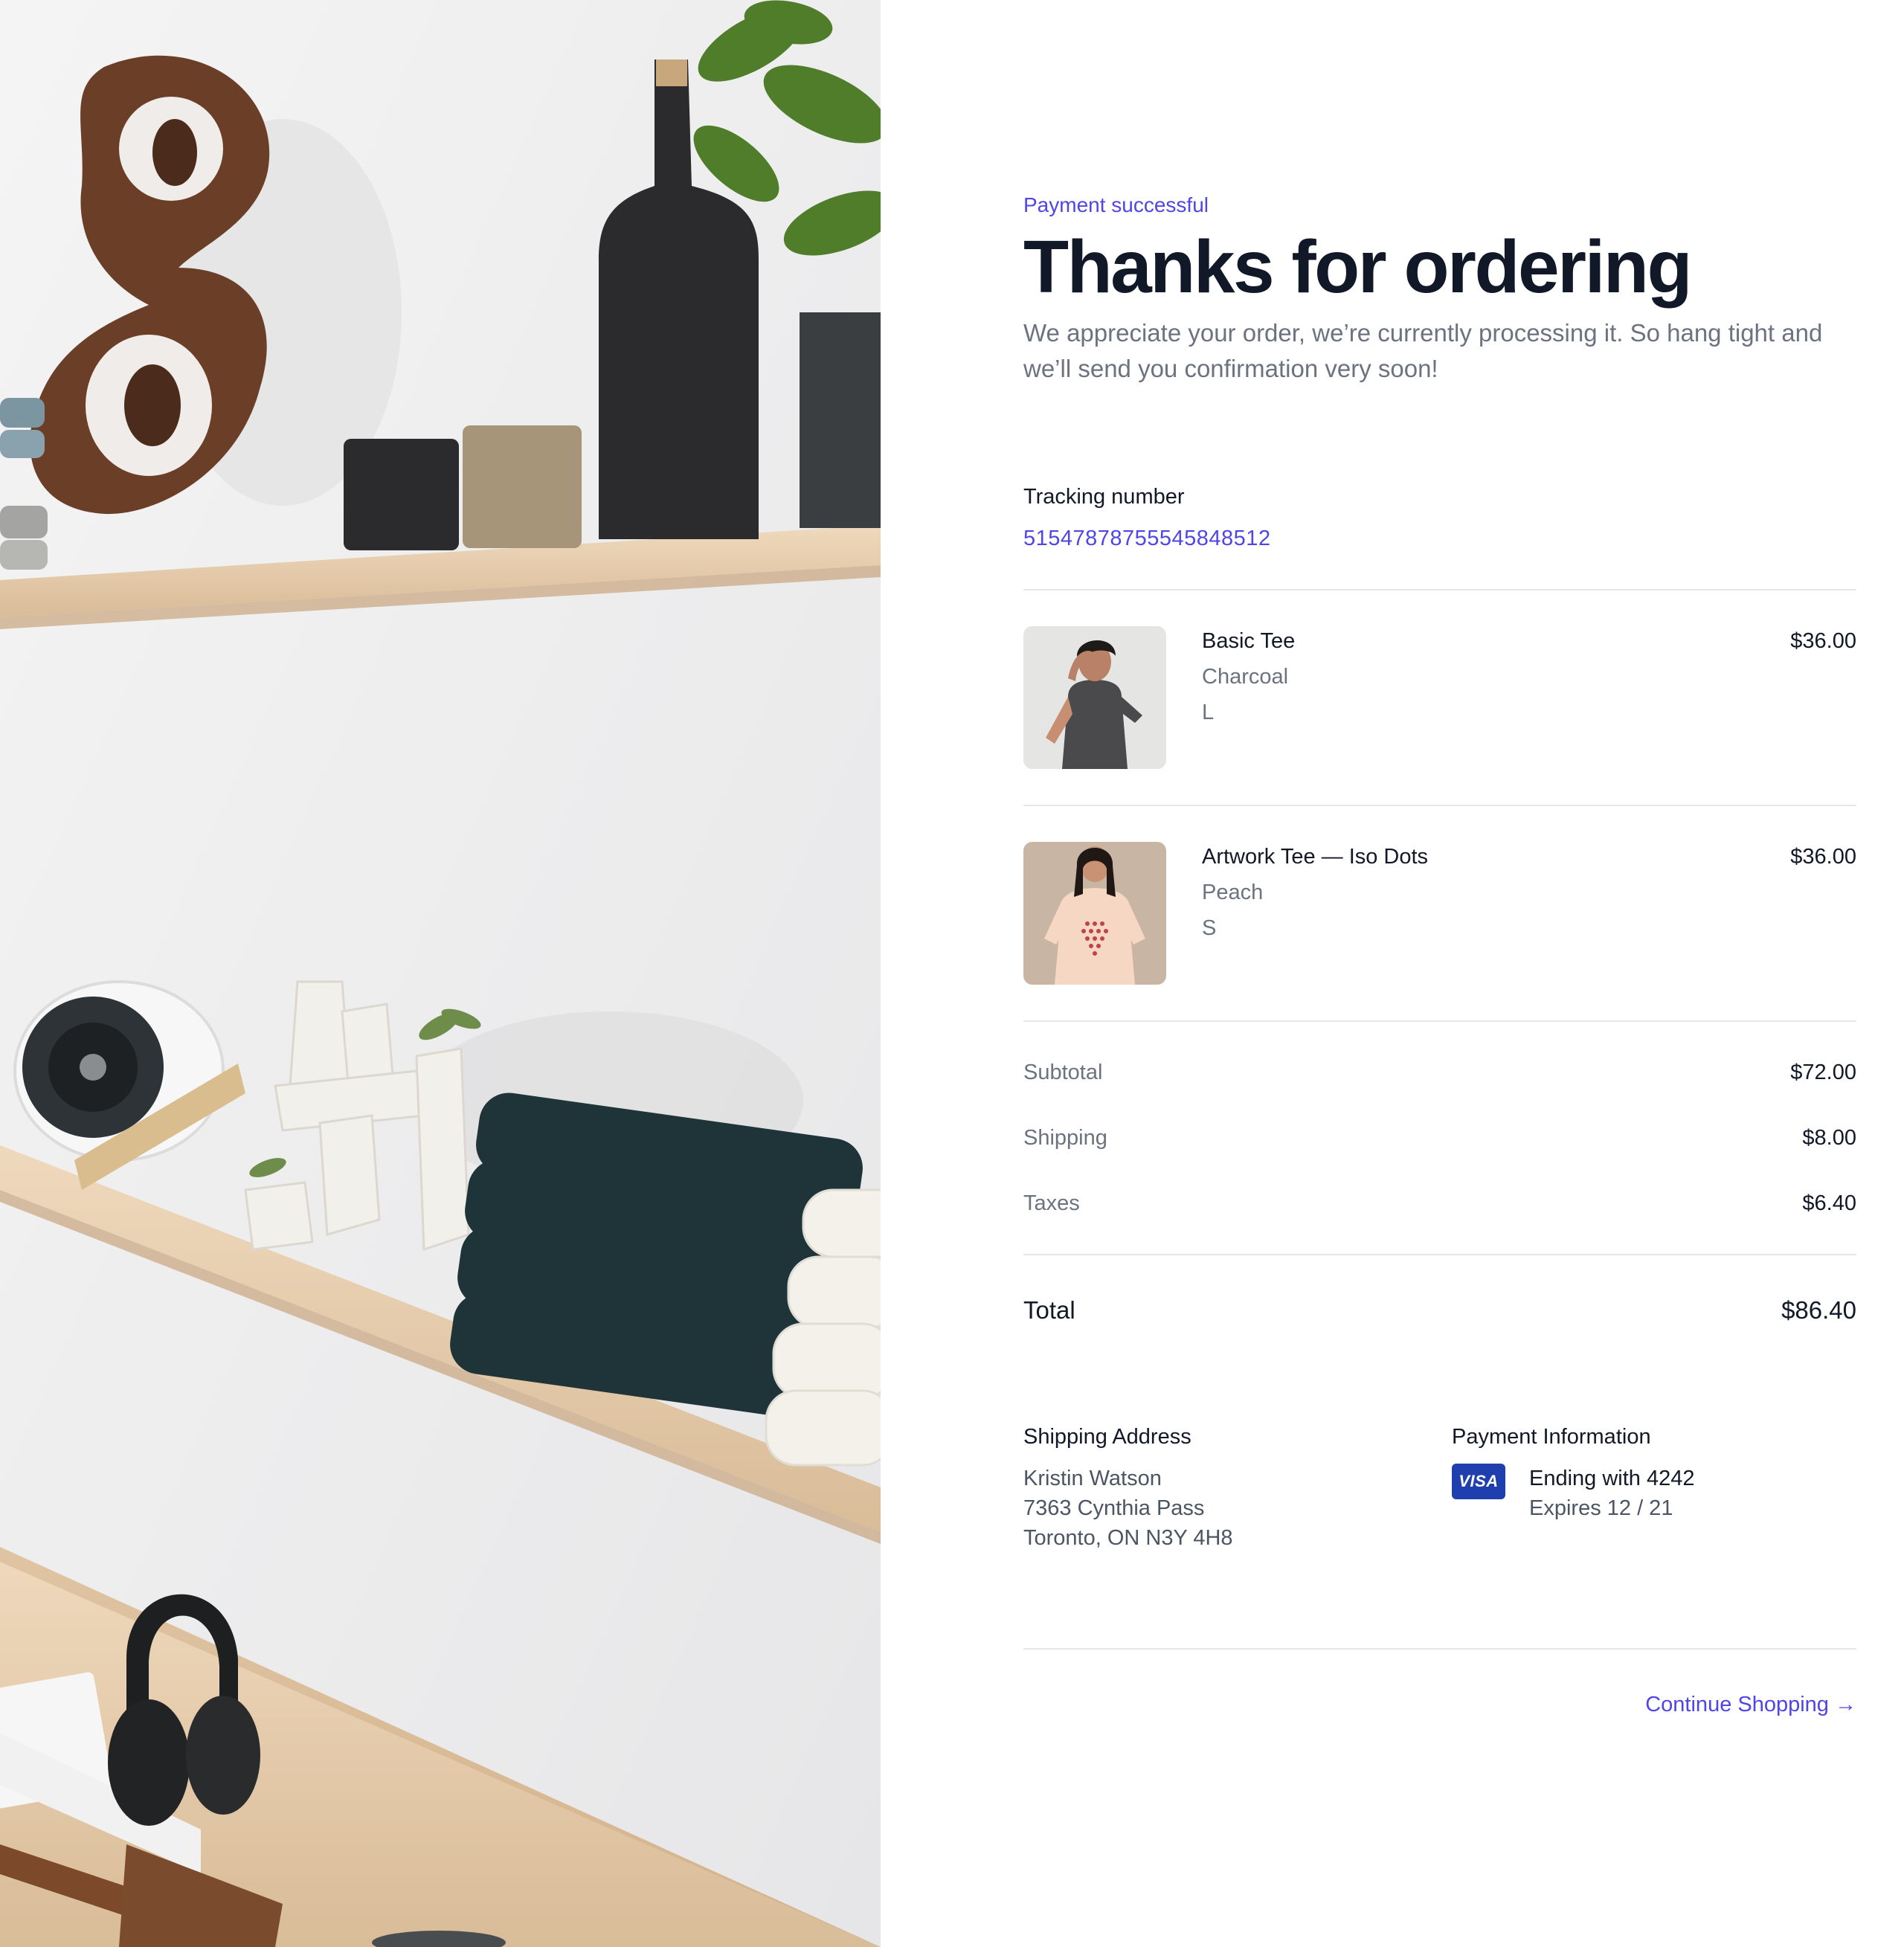  Describe the element at coordinates (1440, 697) in the screenshot. I see `order-item: Basic Tee Charcoal L $36.00` at that location.